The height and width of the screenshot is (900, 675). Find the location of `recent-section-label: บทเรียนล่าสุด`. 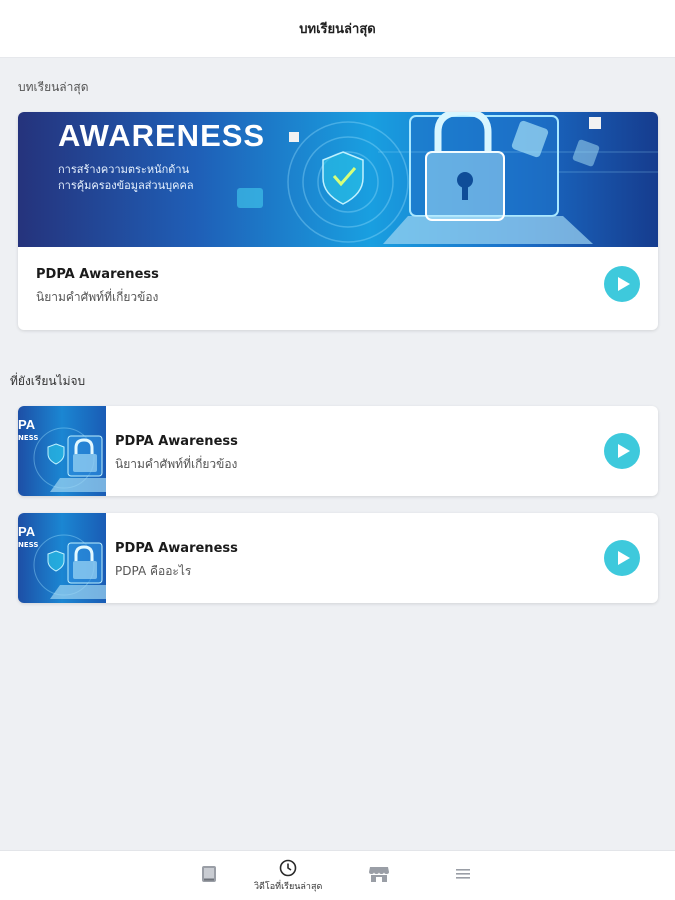

recent-section-label: บทเรียนล่าสุด is located at coordinates (53, 87).